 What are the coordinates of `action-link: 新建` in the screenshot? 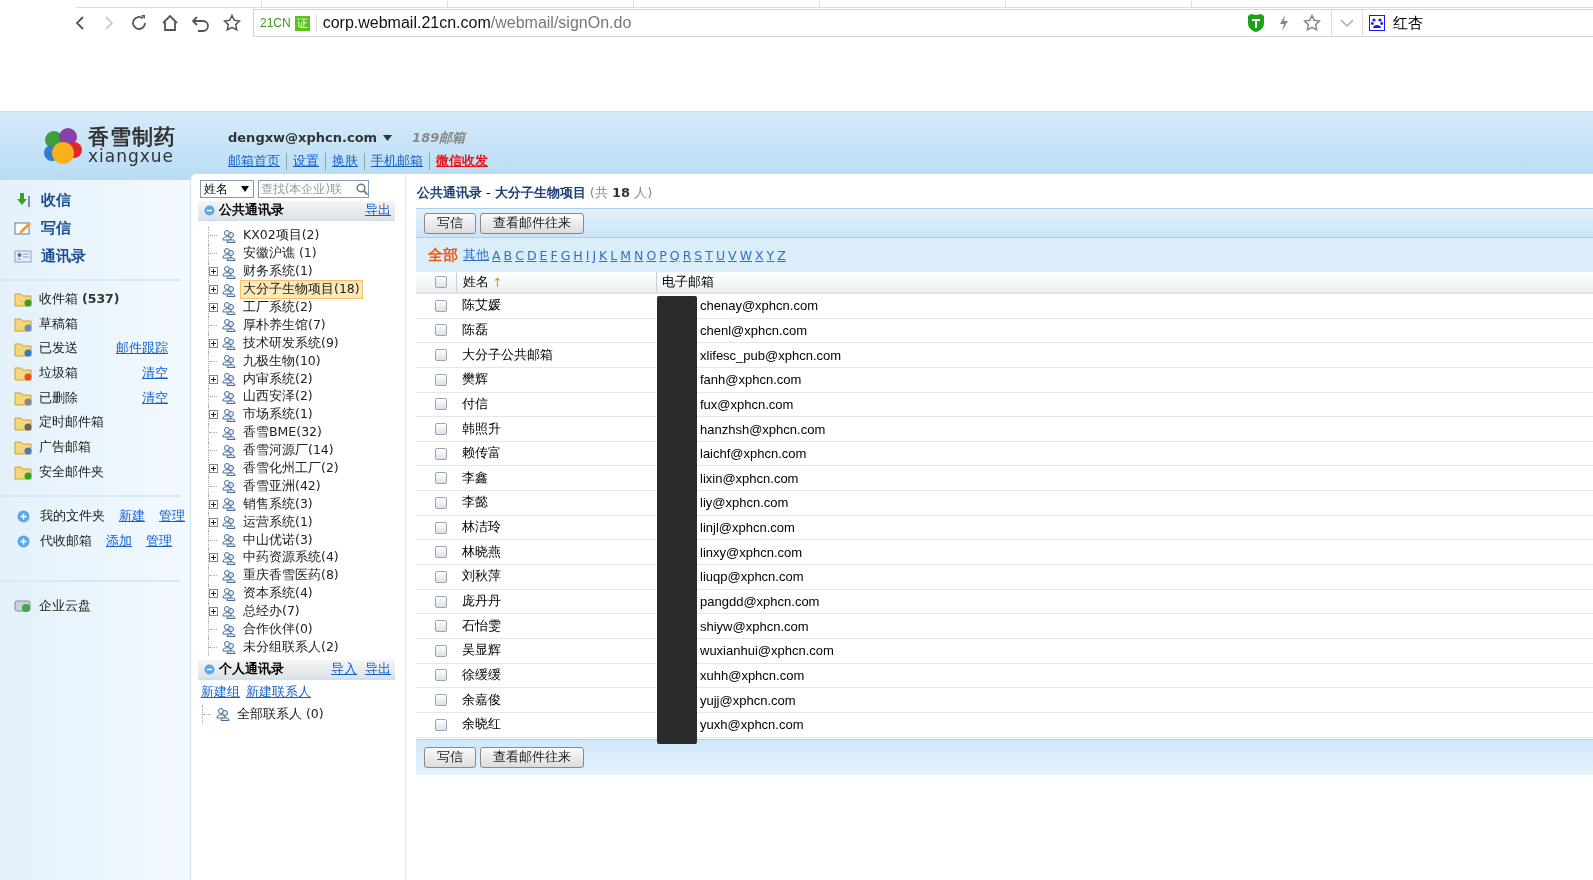 It's located at (132, 517).